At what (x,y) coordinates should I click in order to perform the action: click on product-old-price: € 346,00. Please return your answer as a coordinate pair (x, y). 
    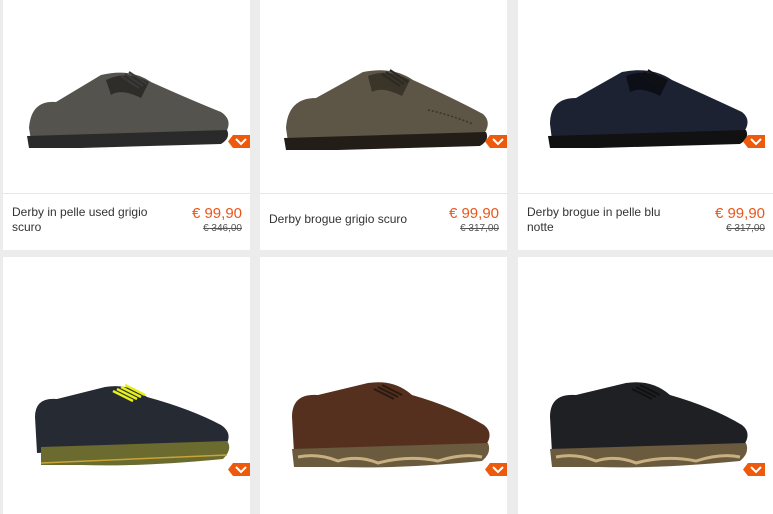
    Looking at the image, I should click on (222, 228).